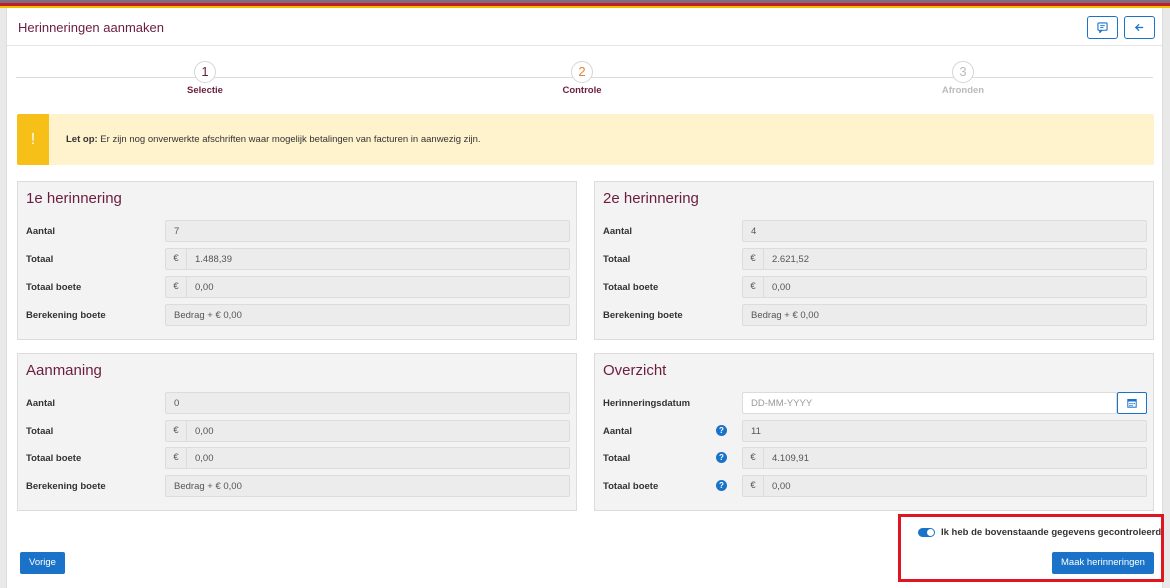 This screenshot has height=588, width=1170. I want to click on herinneringsdatum-input: DD-MM-YYYY, so click(929, 403).